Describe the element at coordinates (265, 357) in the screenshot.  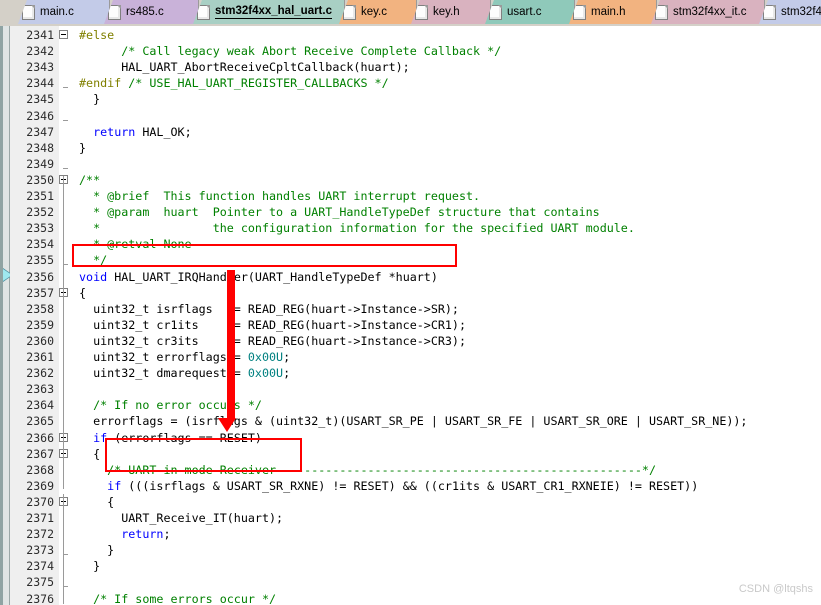
I see `code-token: 0x00U` at that location.